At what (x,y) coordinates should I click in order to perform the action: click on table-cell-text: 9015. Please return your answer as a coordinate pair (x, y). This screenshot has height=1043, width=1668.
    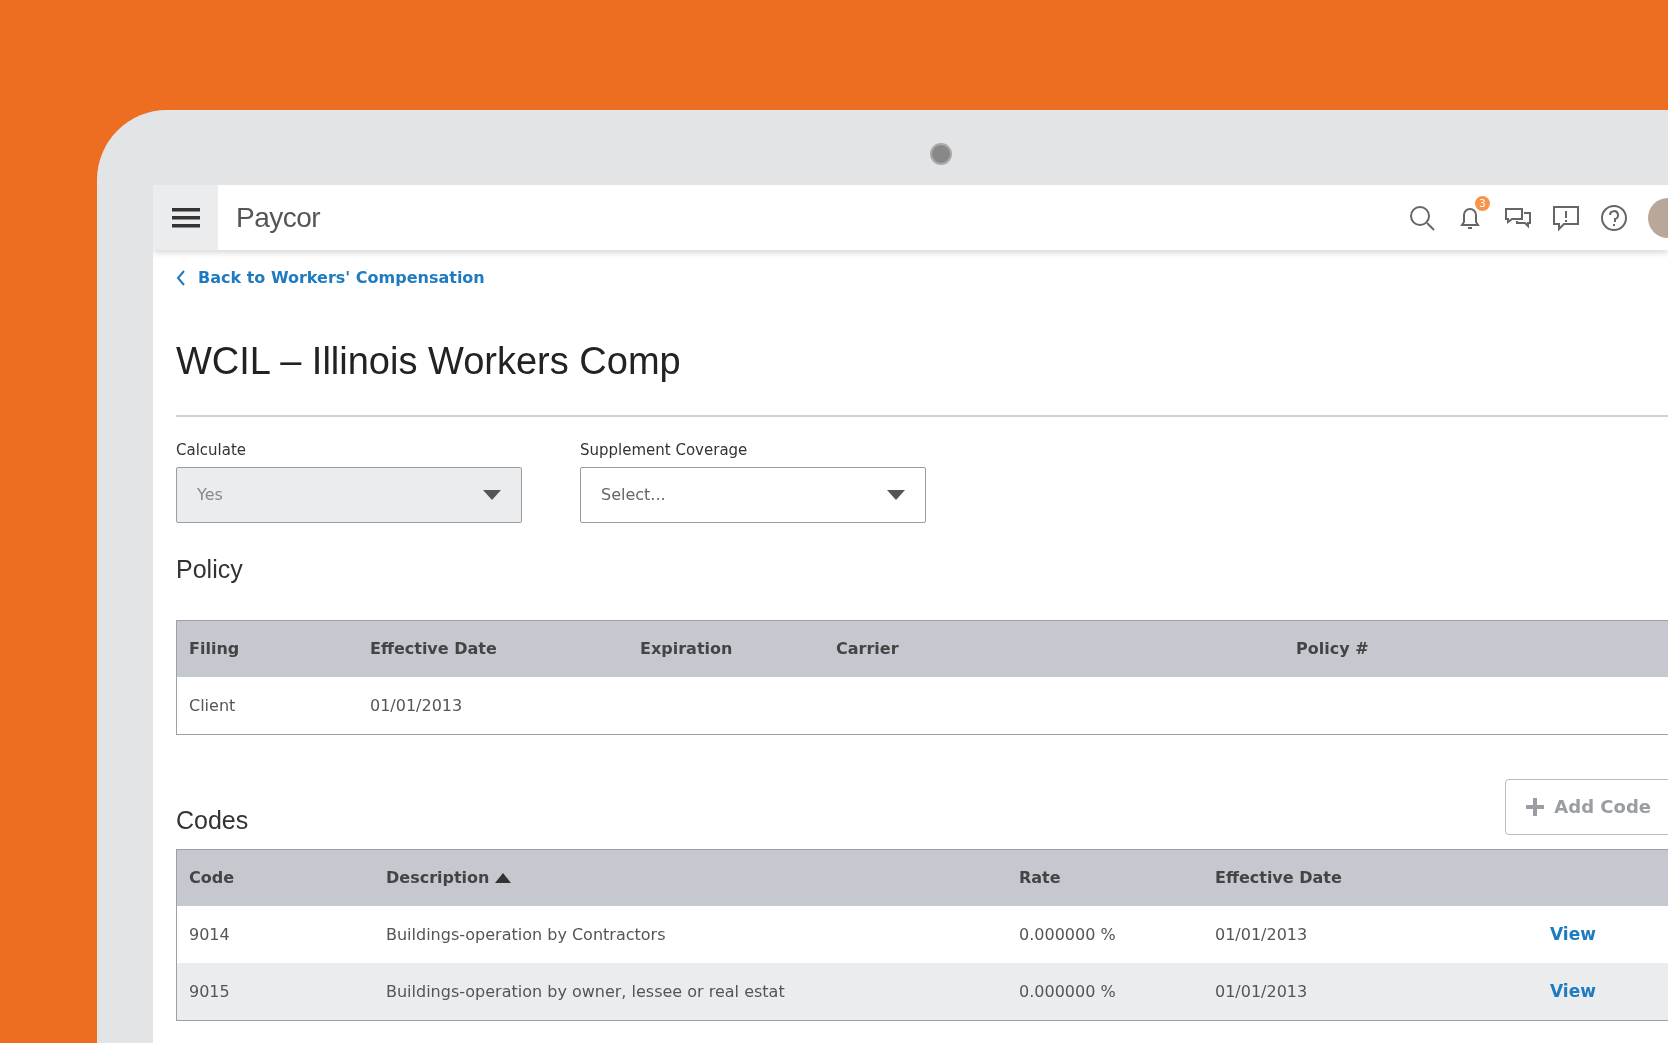
    Looking at the image, I should click on (210, 991).